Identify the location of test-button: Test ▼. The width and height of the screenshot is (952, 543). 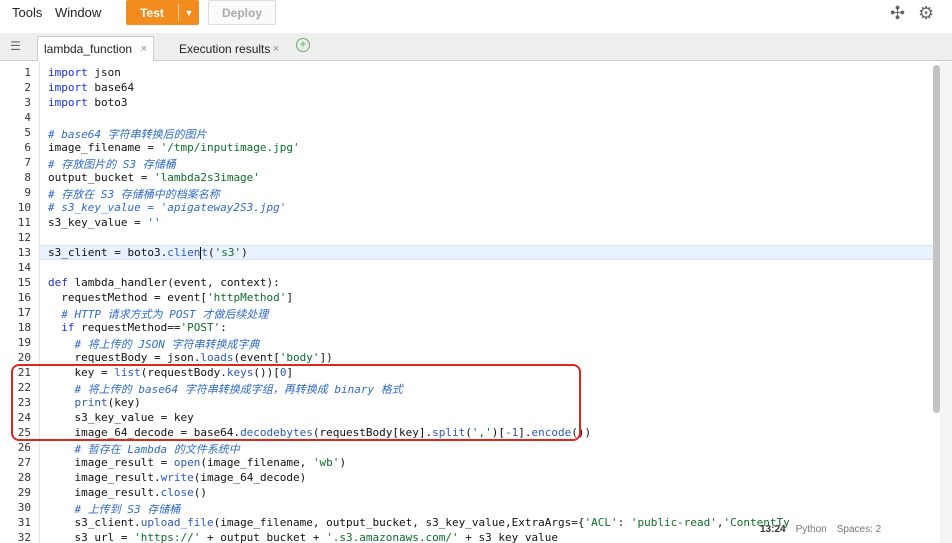
(162, 12).